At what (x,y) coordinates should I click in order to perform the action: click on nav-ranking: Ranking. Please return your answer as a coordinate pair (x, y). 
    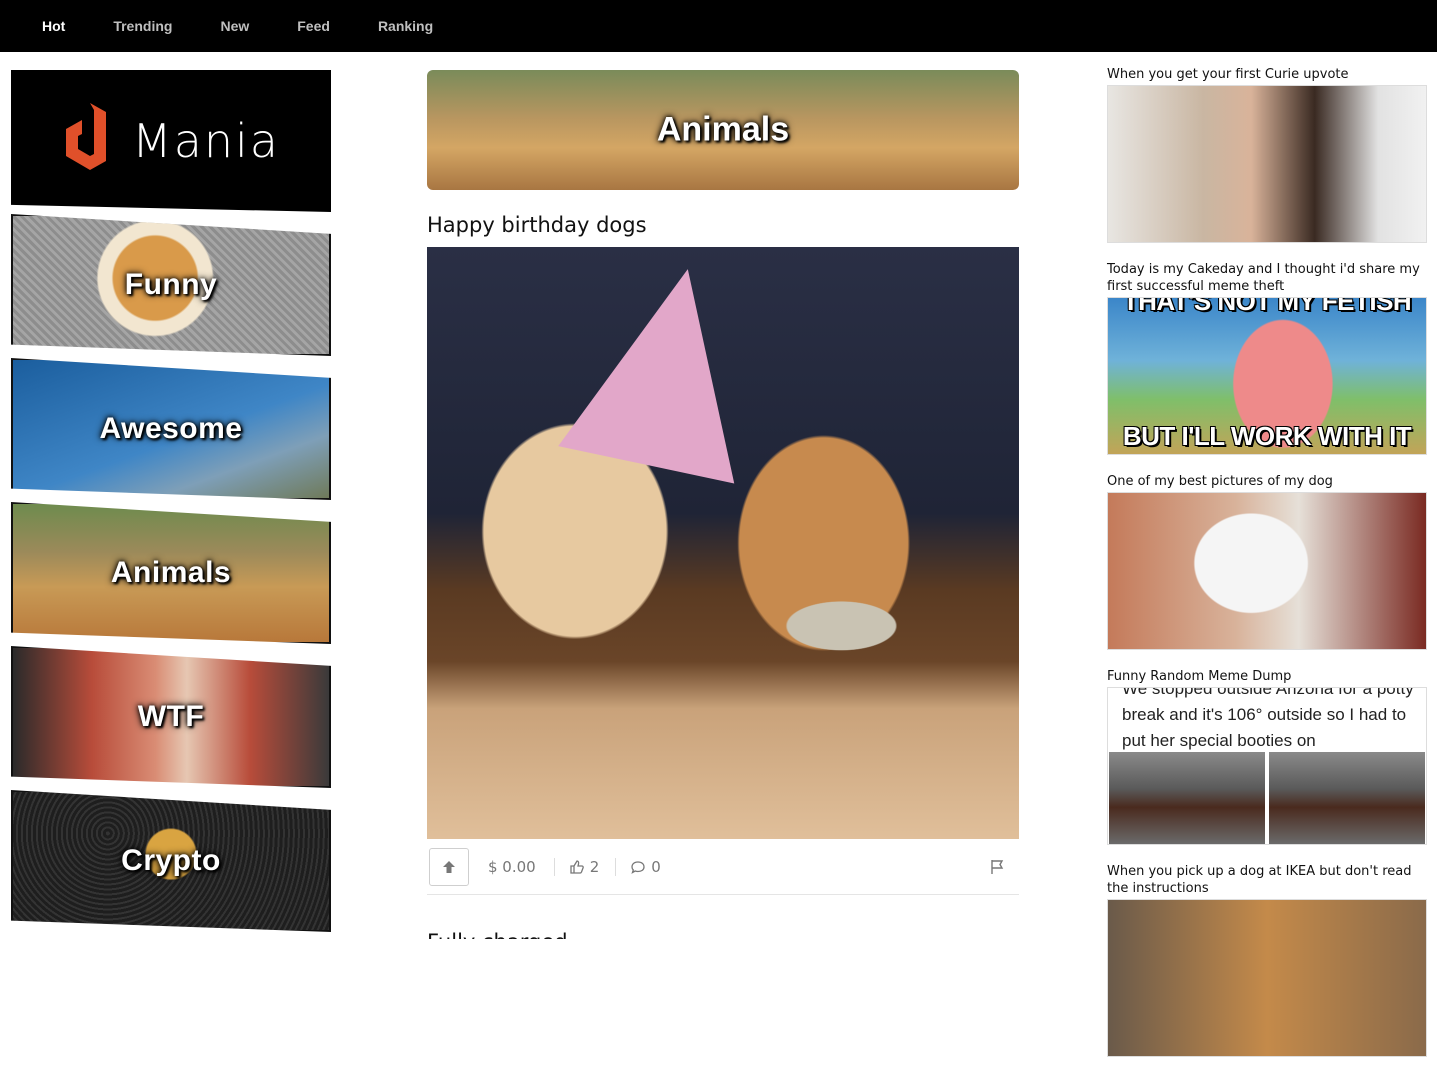
    Looking at the image, I should click on (405, 26).